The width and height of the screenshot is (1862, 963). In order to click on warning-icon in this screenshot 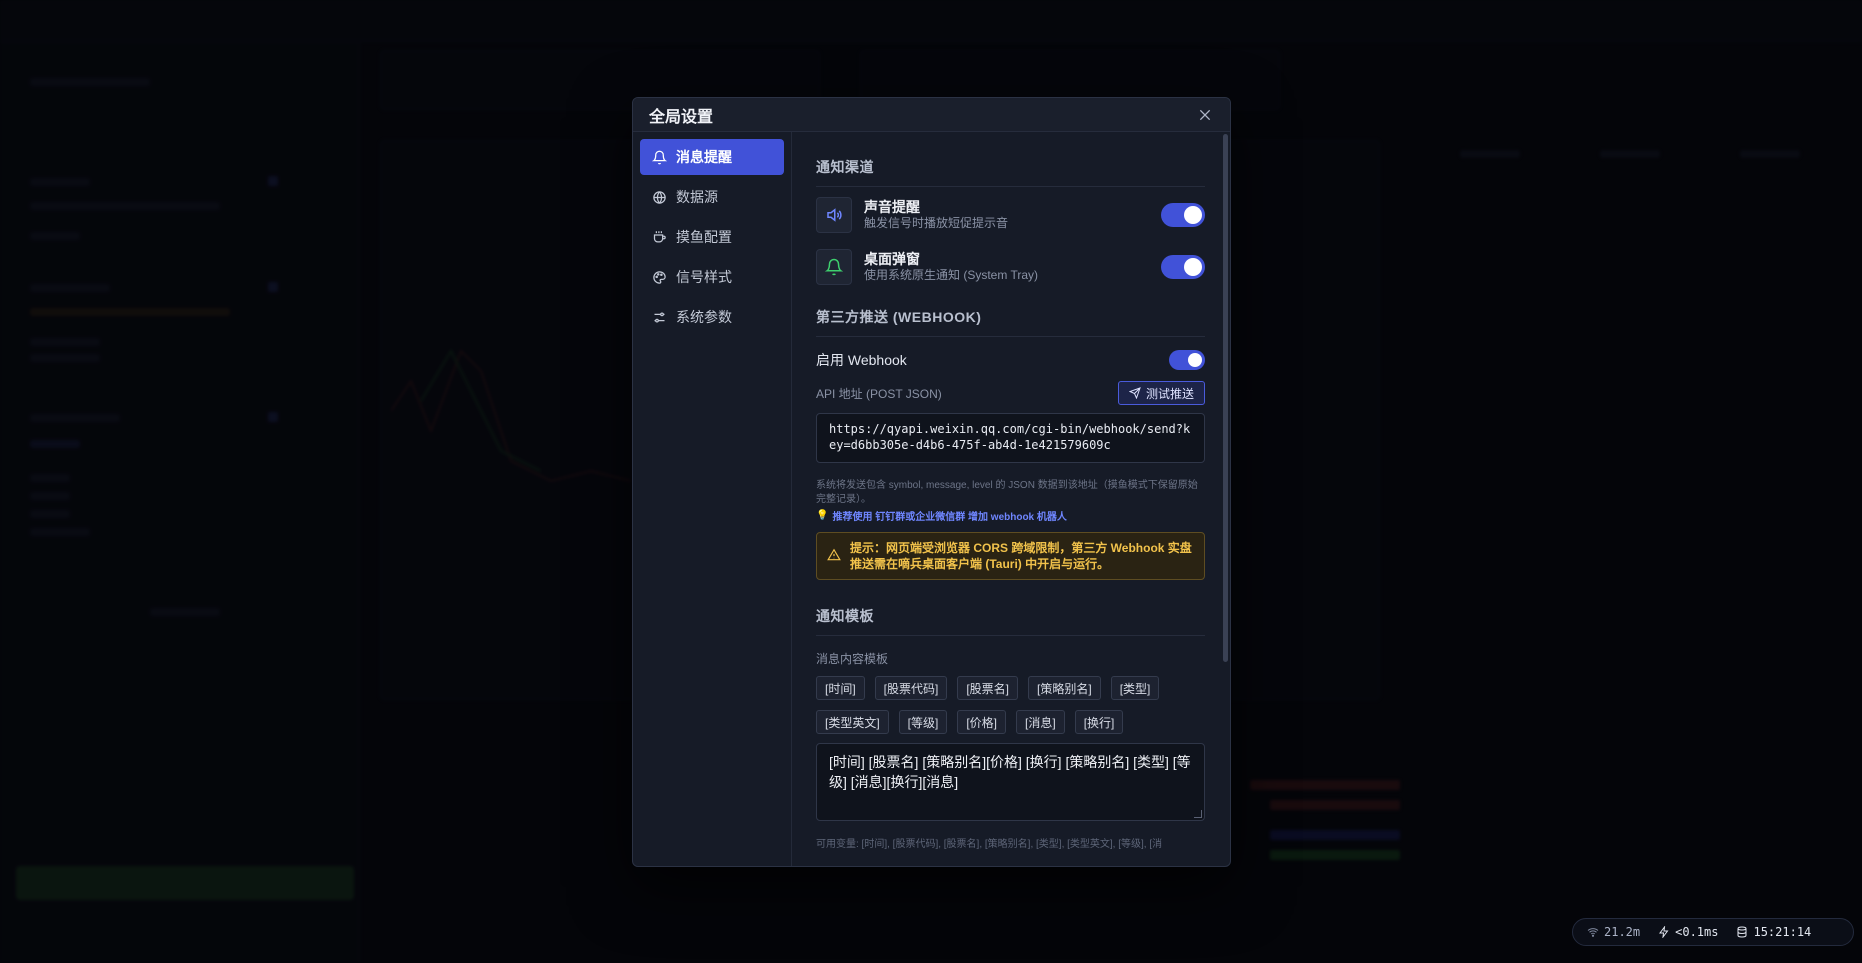, I will do `click(834, 554)`.